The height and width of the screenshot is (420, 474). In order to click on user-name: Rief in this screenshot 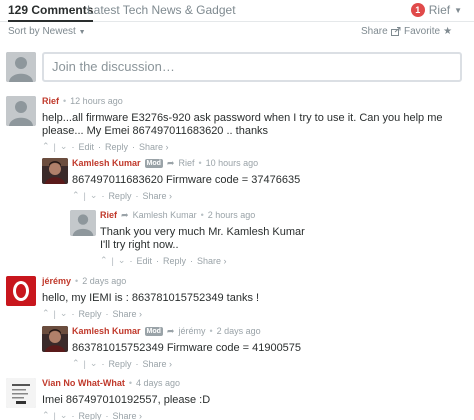, I will do `click(439, 10)`.